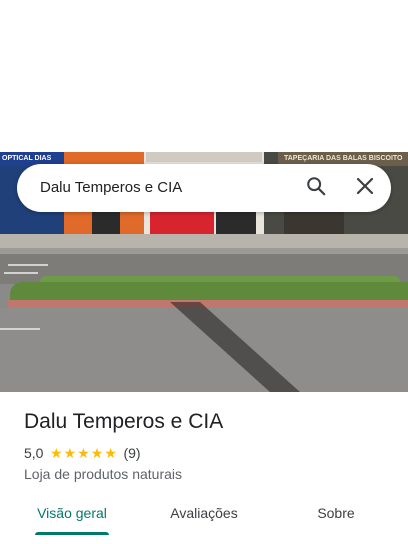  What do you see at coordinates (204, 157) in the screenshot?
I see `shop-sign-white` at bounding box center [204, 157].